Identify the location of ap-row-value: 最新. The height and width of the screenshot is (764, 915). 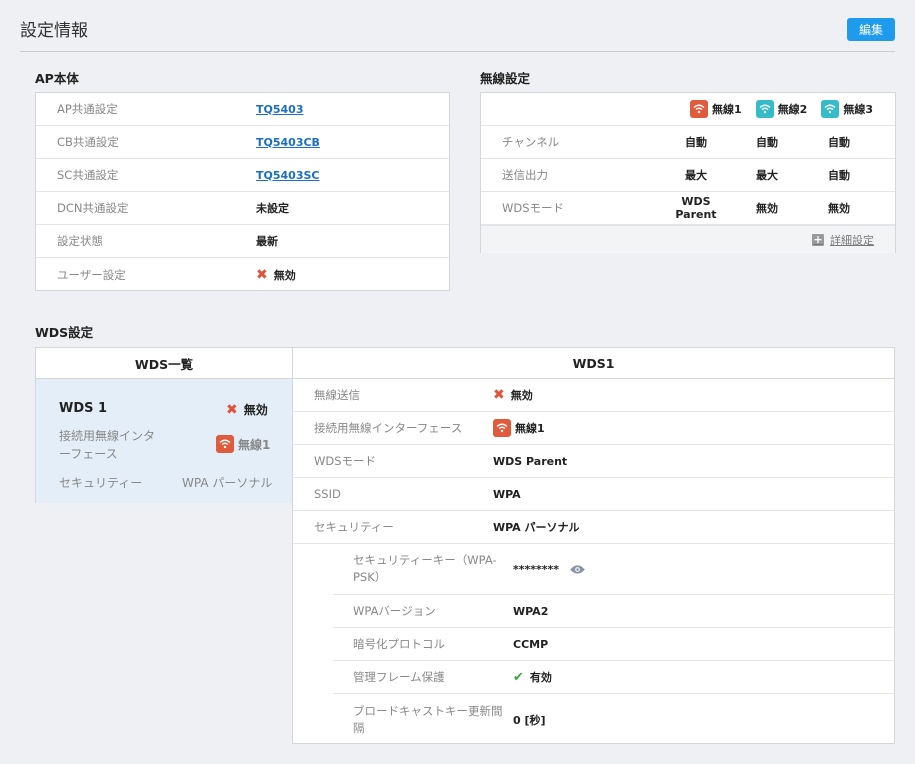
(267, 241).